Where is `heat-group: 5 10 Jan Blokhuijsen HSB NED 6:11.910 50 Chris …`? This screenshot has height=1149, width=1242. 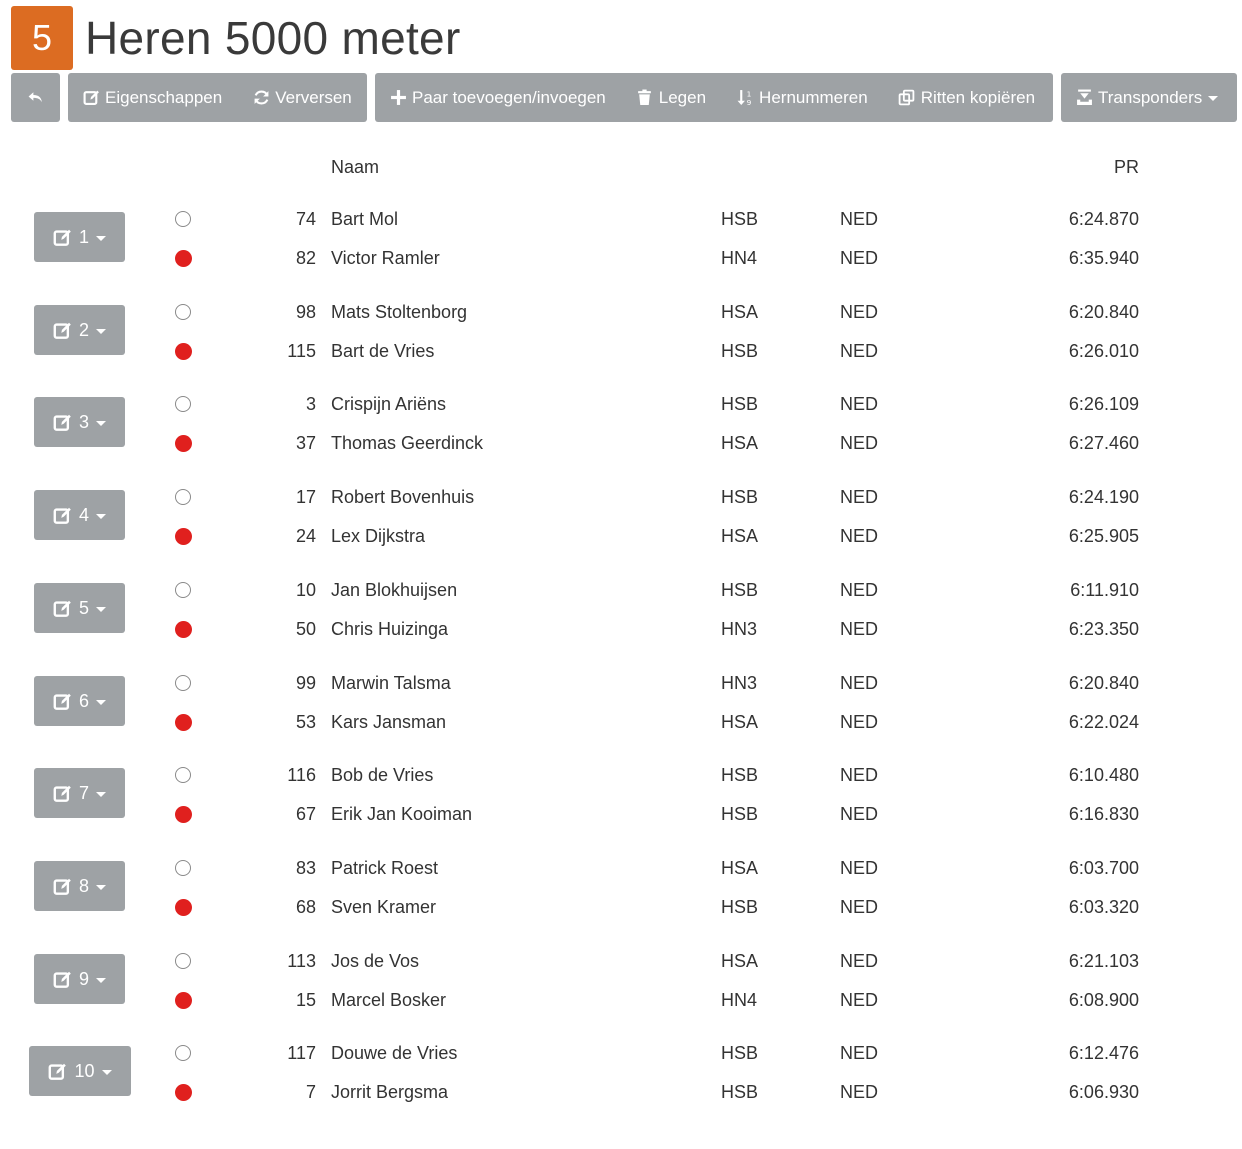
heat-group: 5 10 Jan Blokhuijsen HSB NED 6:11.910 50 Chris … is located at coordinates (621, 617).